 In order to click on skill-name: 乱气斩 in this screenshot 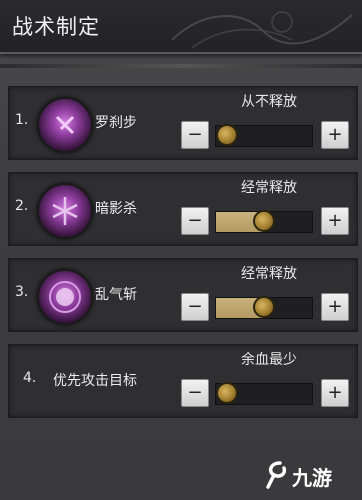, I will do `click(116, 295)`.